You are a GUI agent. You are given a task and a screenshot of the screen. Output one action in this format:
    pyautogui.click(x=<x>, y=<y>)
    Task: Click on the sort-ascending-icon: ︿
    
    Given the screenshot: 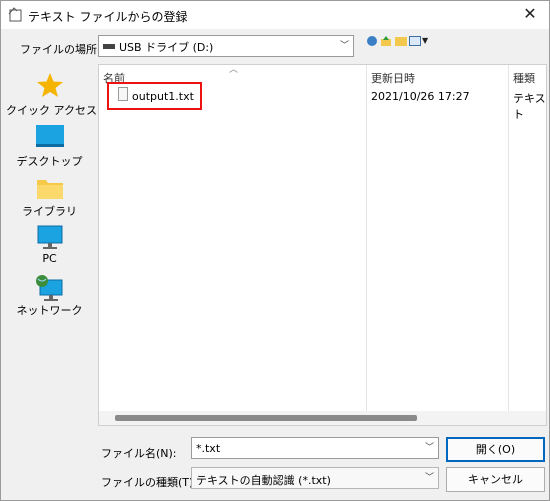 What is the action you would take?
    pyautogui.click(x=234, y=70)
    